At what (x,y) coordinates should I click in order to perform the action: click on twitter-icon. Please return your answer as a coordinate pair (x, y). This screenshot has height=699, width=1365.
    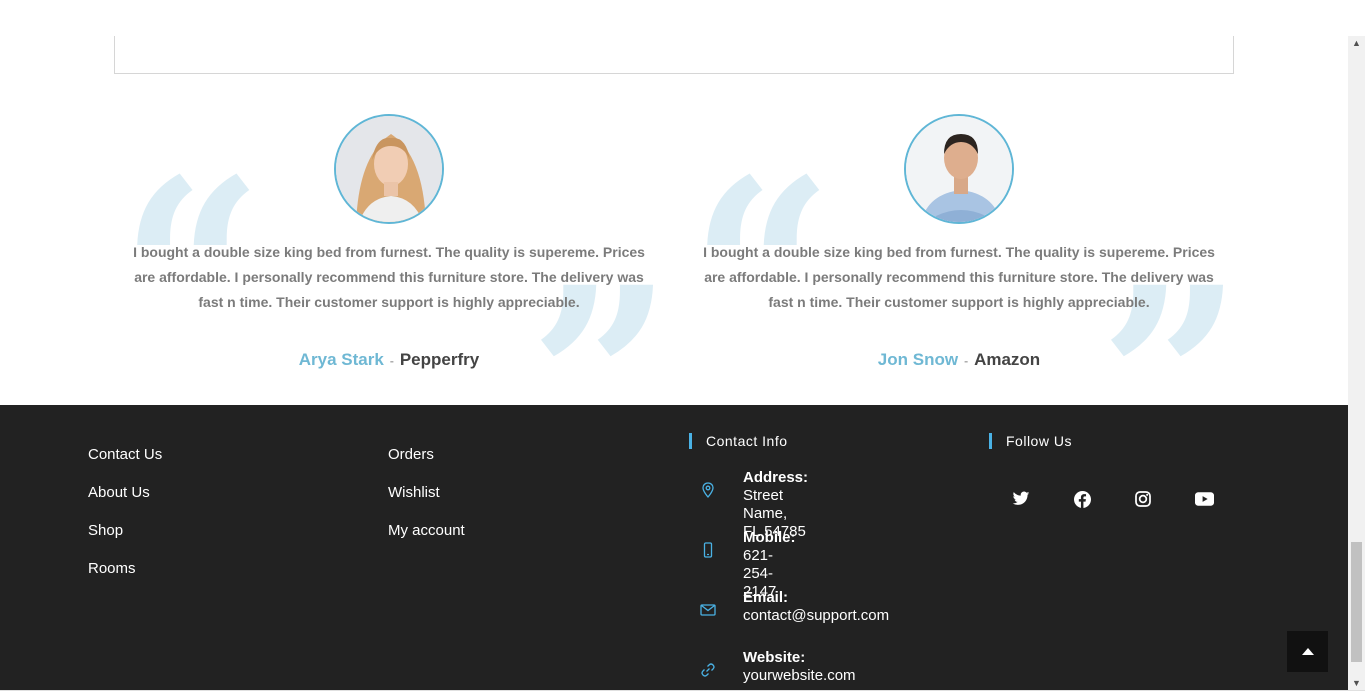
    Looking at the image, I should click on (1021, 499).